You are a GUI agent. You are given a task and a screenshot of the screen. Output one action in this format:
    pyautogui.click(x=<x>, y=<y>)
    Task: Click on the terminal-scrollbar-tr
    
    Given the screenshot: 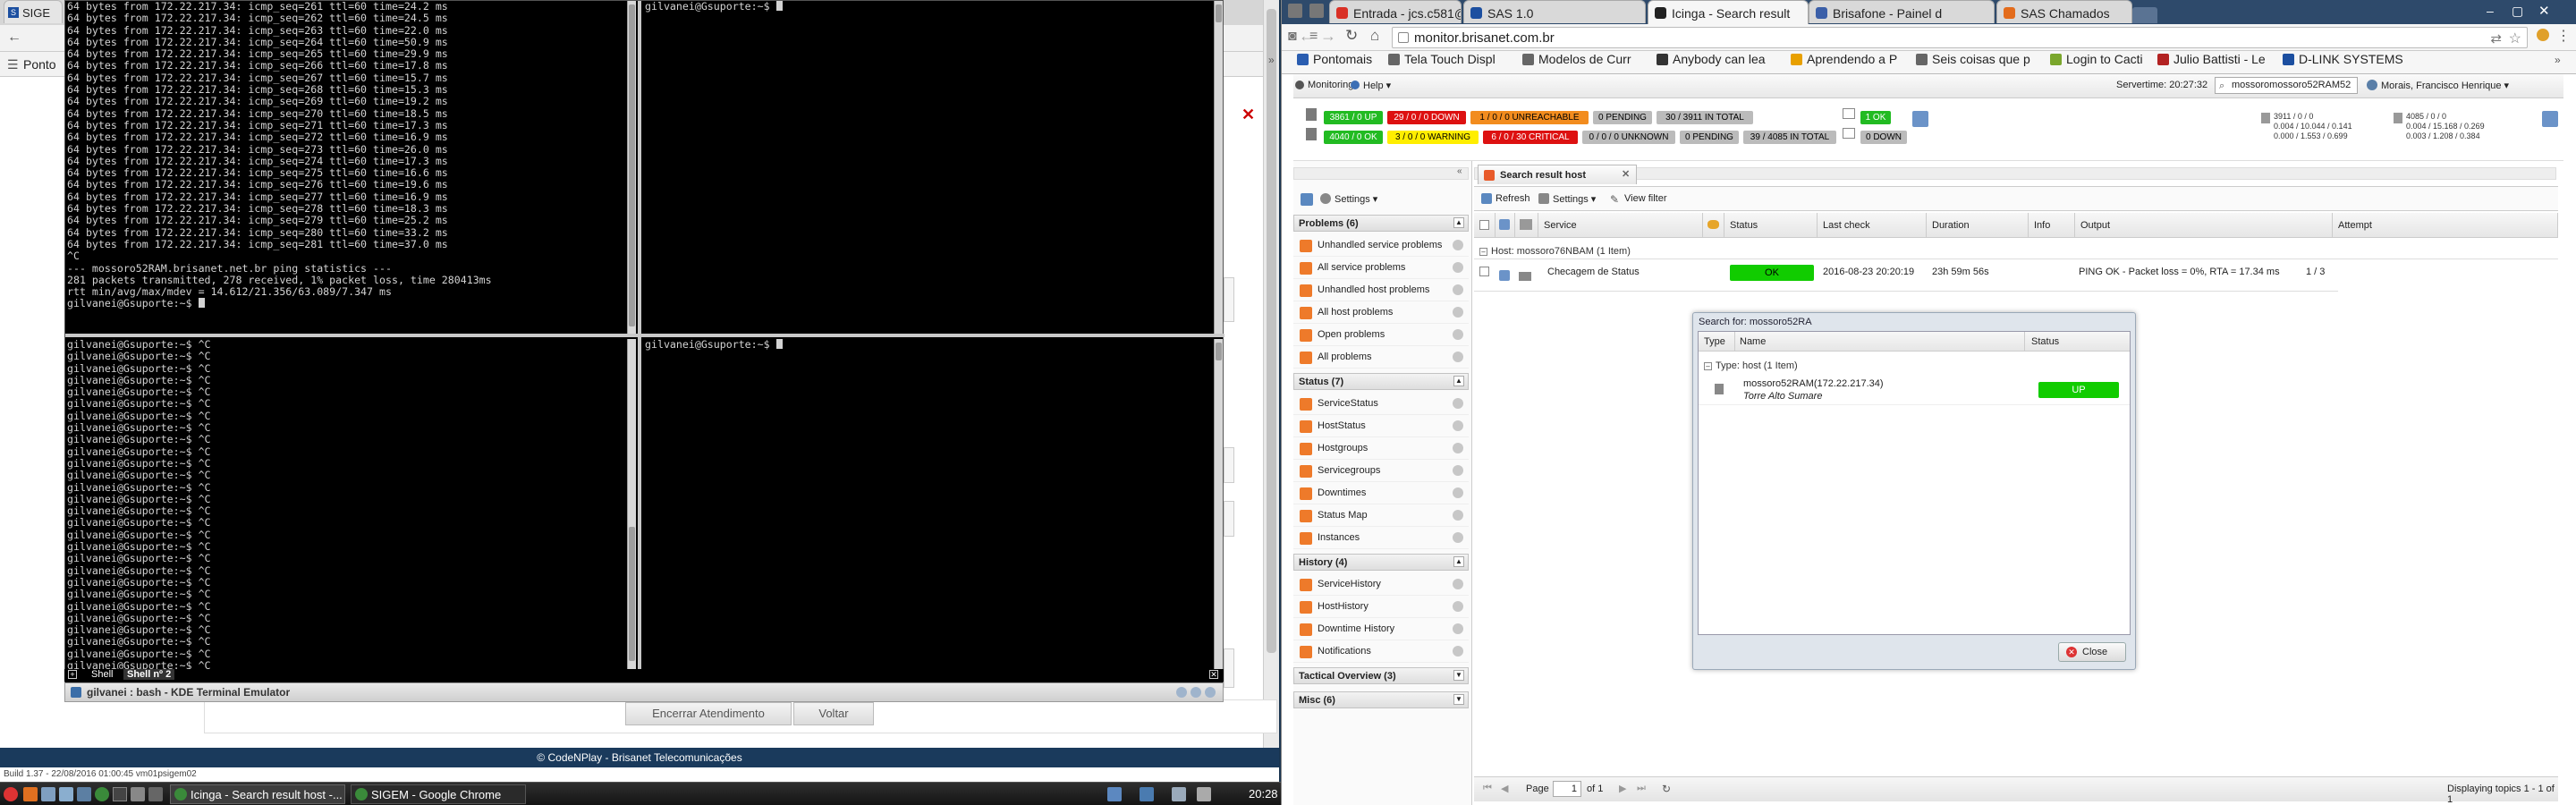 What is the action you would take?
    pyautogui.click(x=1218, y=167)
    